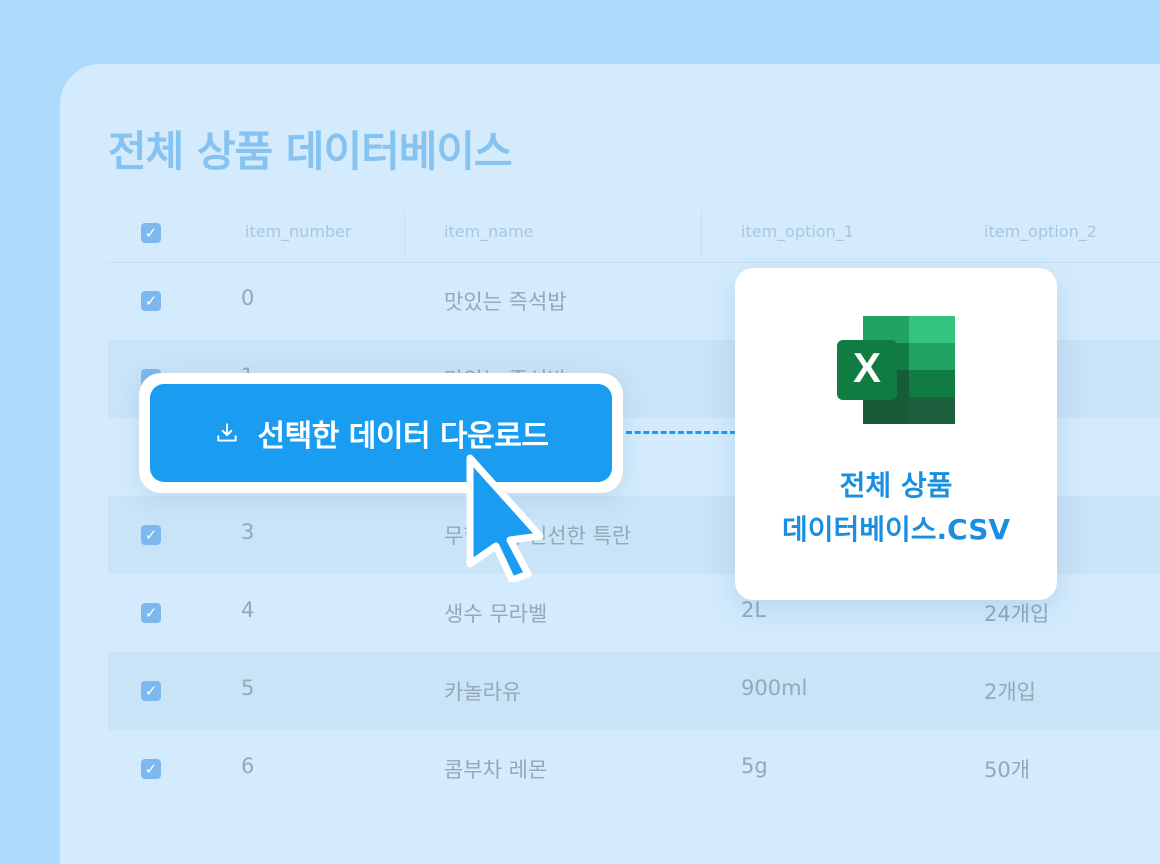 Image resolution: width=1160 pixels, height=864 pixels. Describe the element at coordinates (298, 231) in the screenshot. I see `column-header-item-number: item_number` at that location.